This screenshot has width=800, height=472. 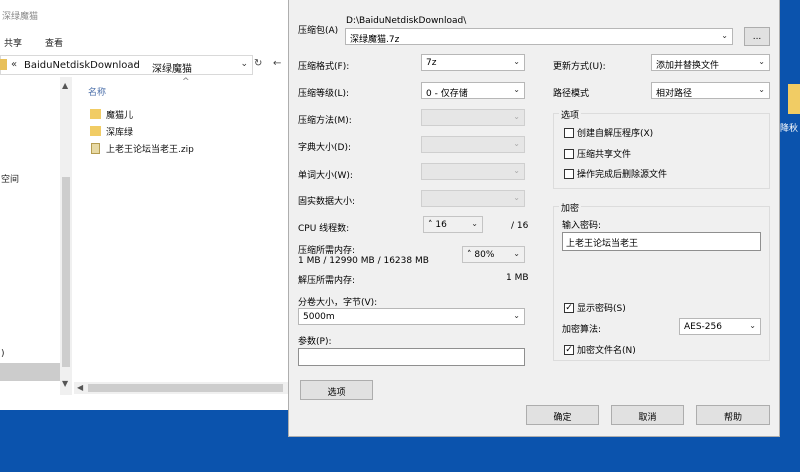 I want to click on back-icon: ←, so click(x=277, y=63).